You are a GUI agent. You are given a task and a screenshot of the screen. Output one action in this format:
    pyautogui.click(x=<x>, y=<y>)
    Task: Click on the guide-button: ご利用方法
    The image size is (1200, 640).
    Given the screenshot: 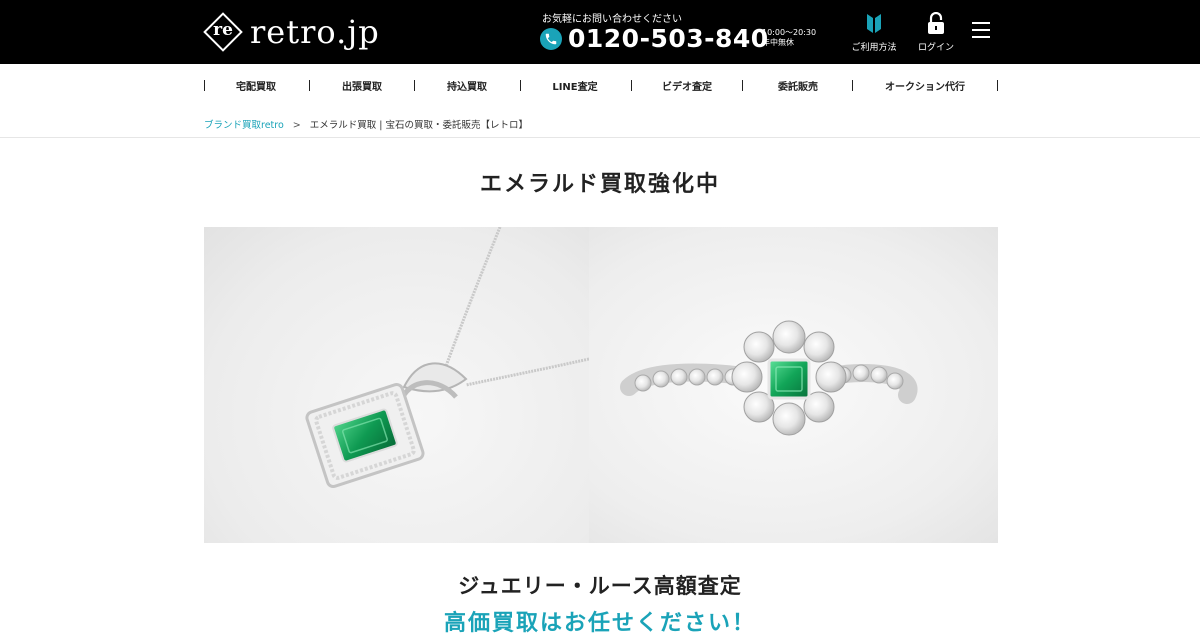 What is the action you would take?
    pyautogui.click(x=874, y=33)
    